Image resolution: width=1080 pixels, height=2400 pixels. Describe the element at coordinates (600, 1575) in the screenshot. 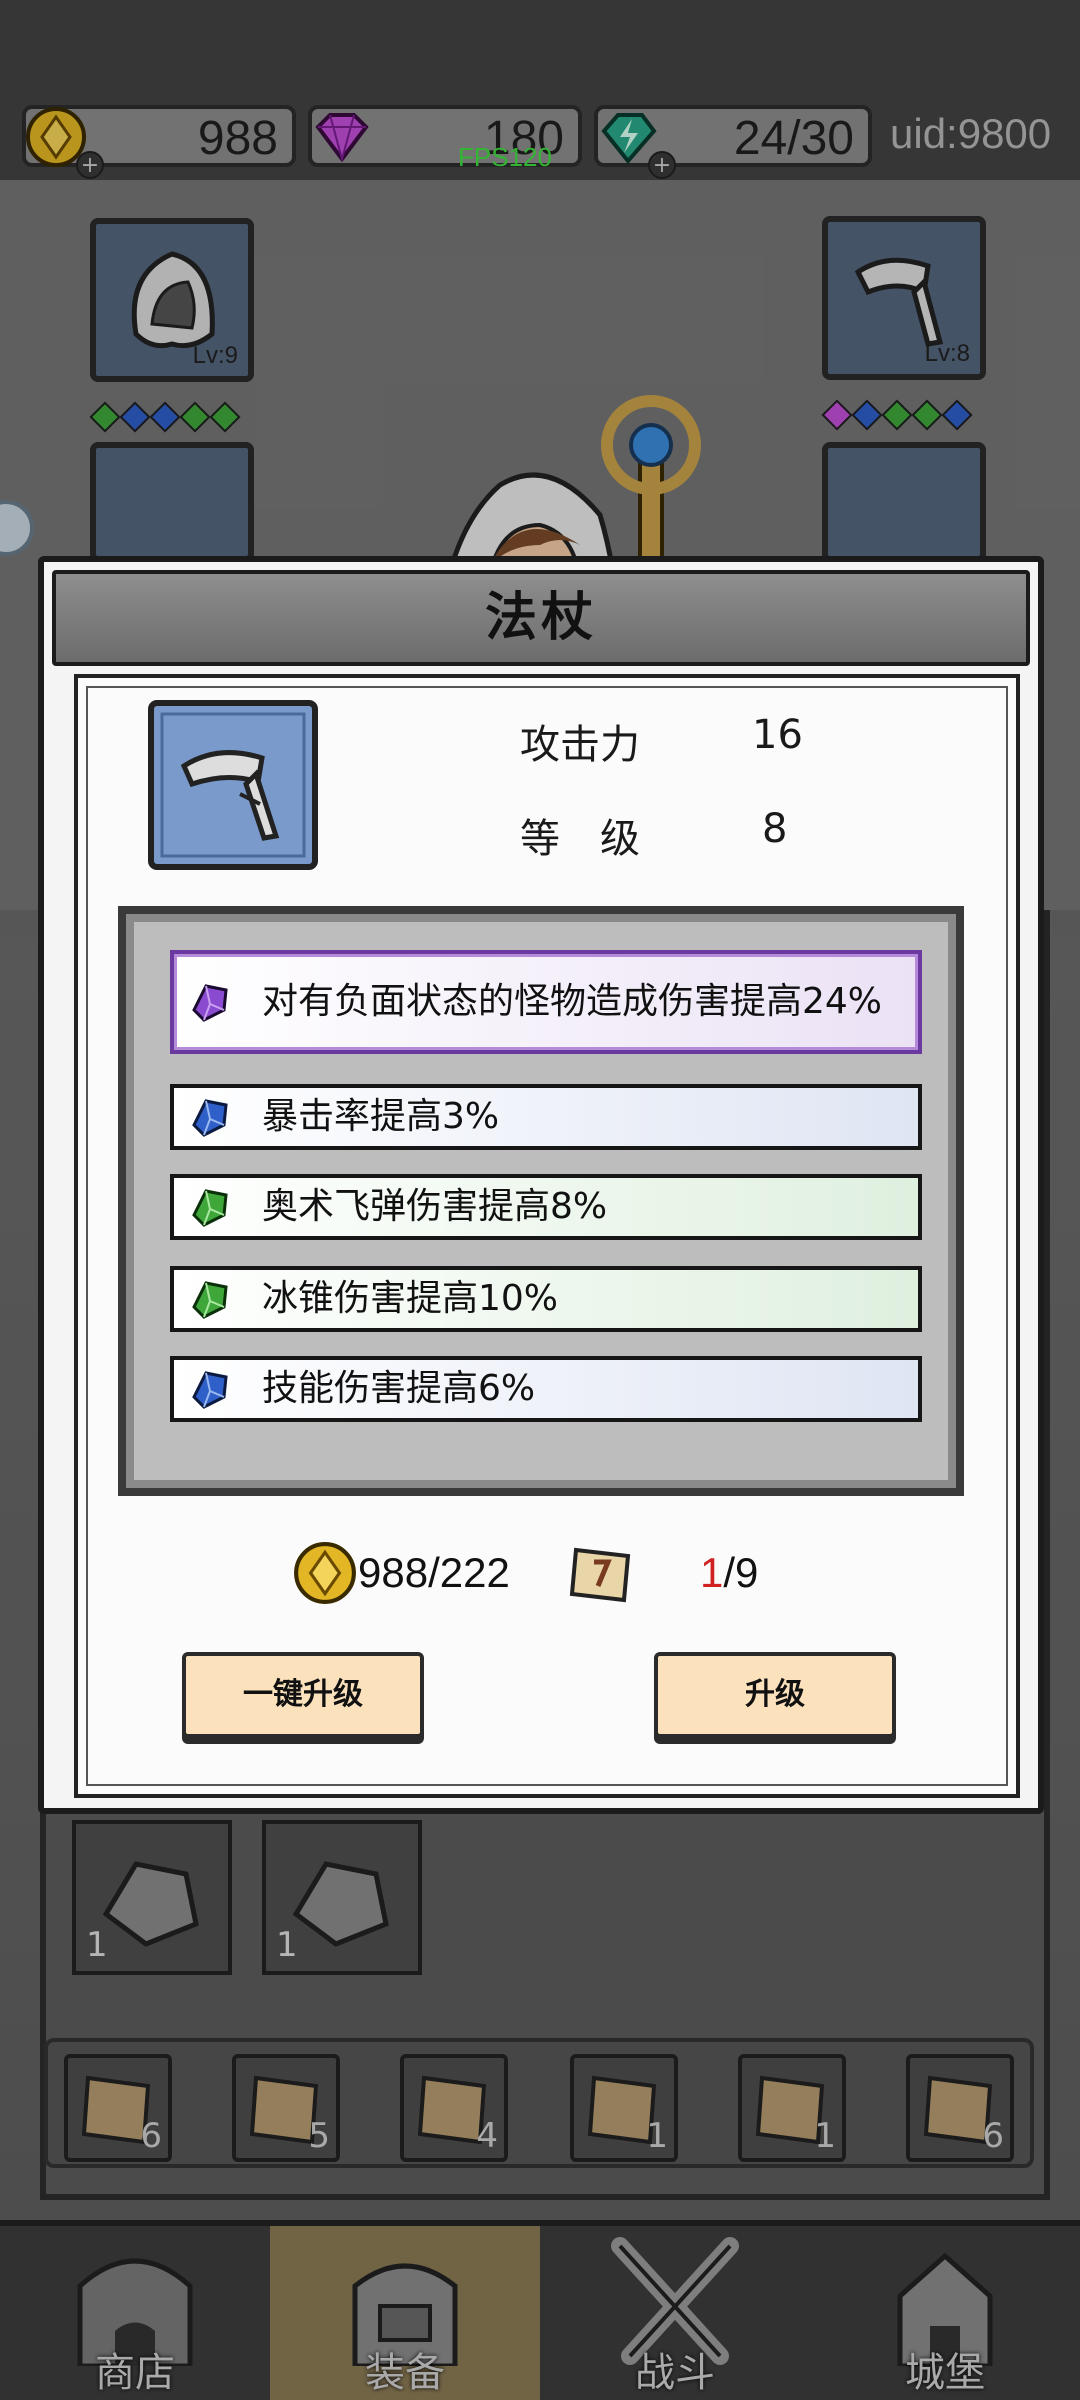

I see `scroll-icon` at that location.